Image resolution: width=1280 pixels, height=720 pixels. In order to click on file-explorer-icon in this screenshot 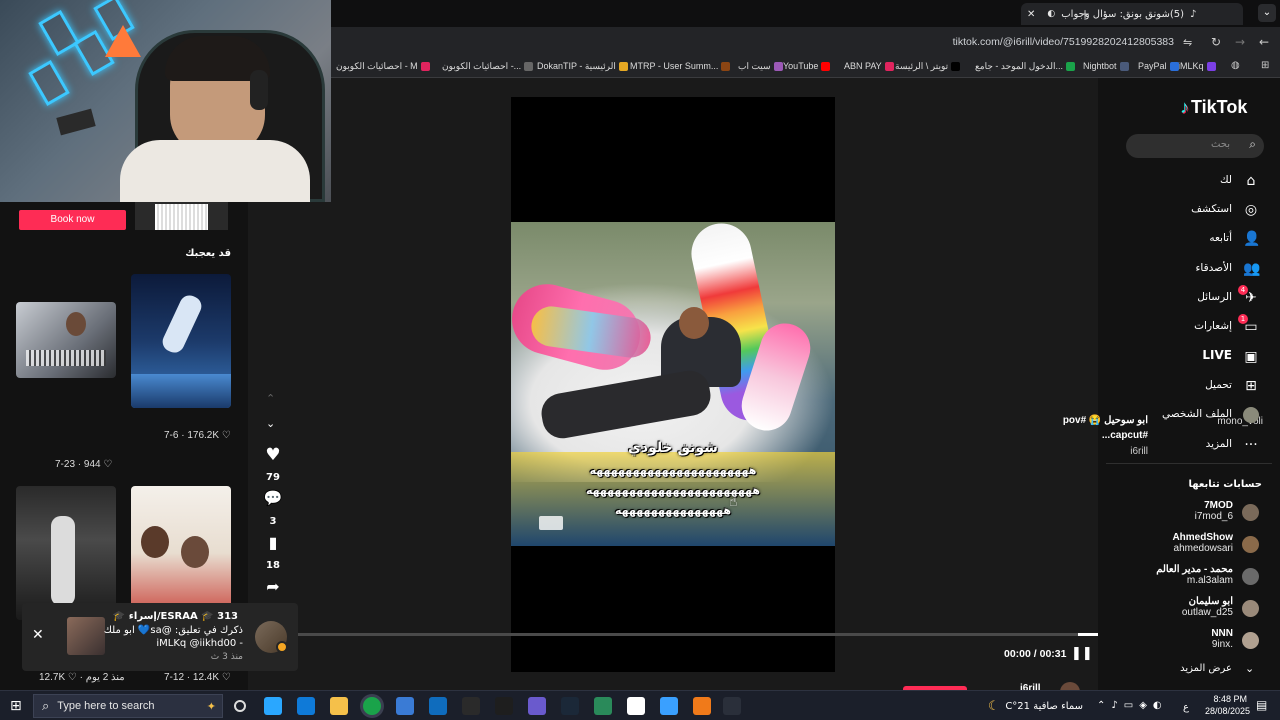, I will do `click(339, 706)`.